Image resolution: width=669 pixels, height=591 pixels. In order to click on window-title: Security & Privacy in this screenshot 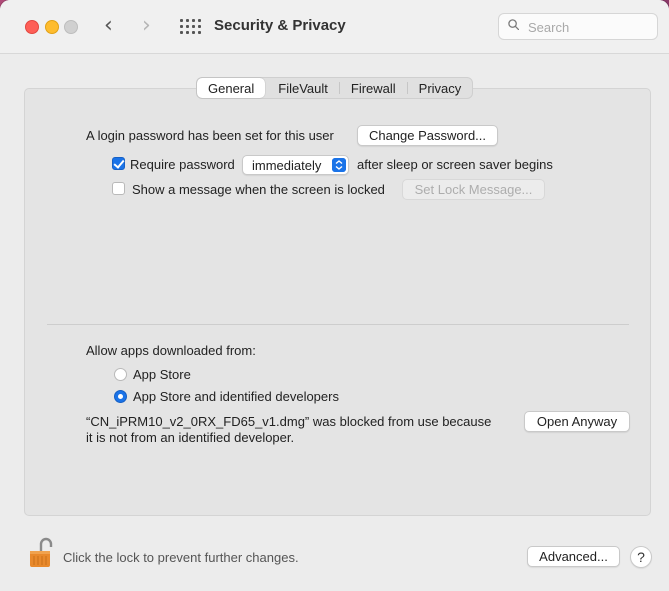, I will do `click(280, 25)`.